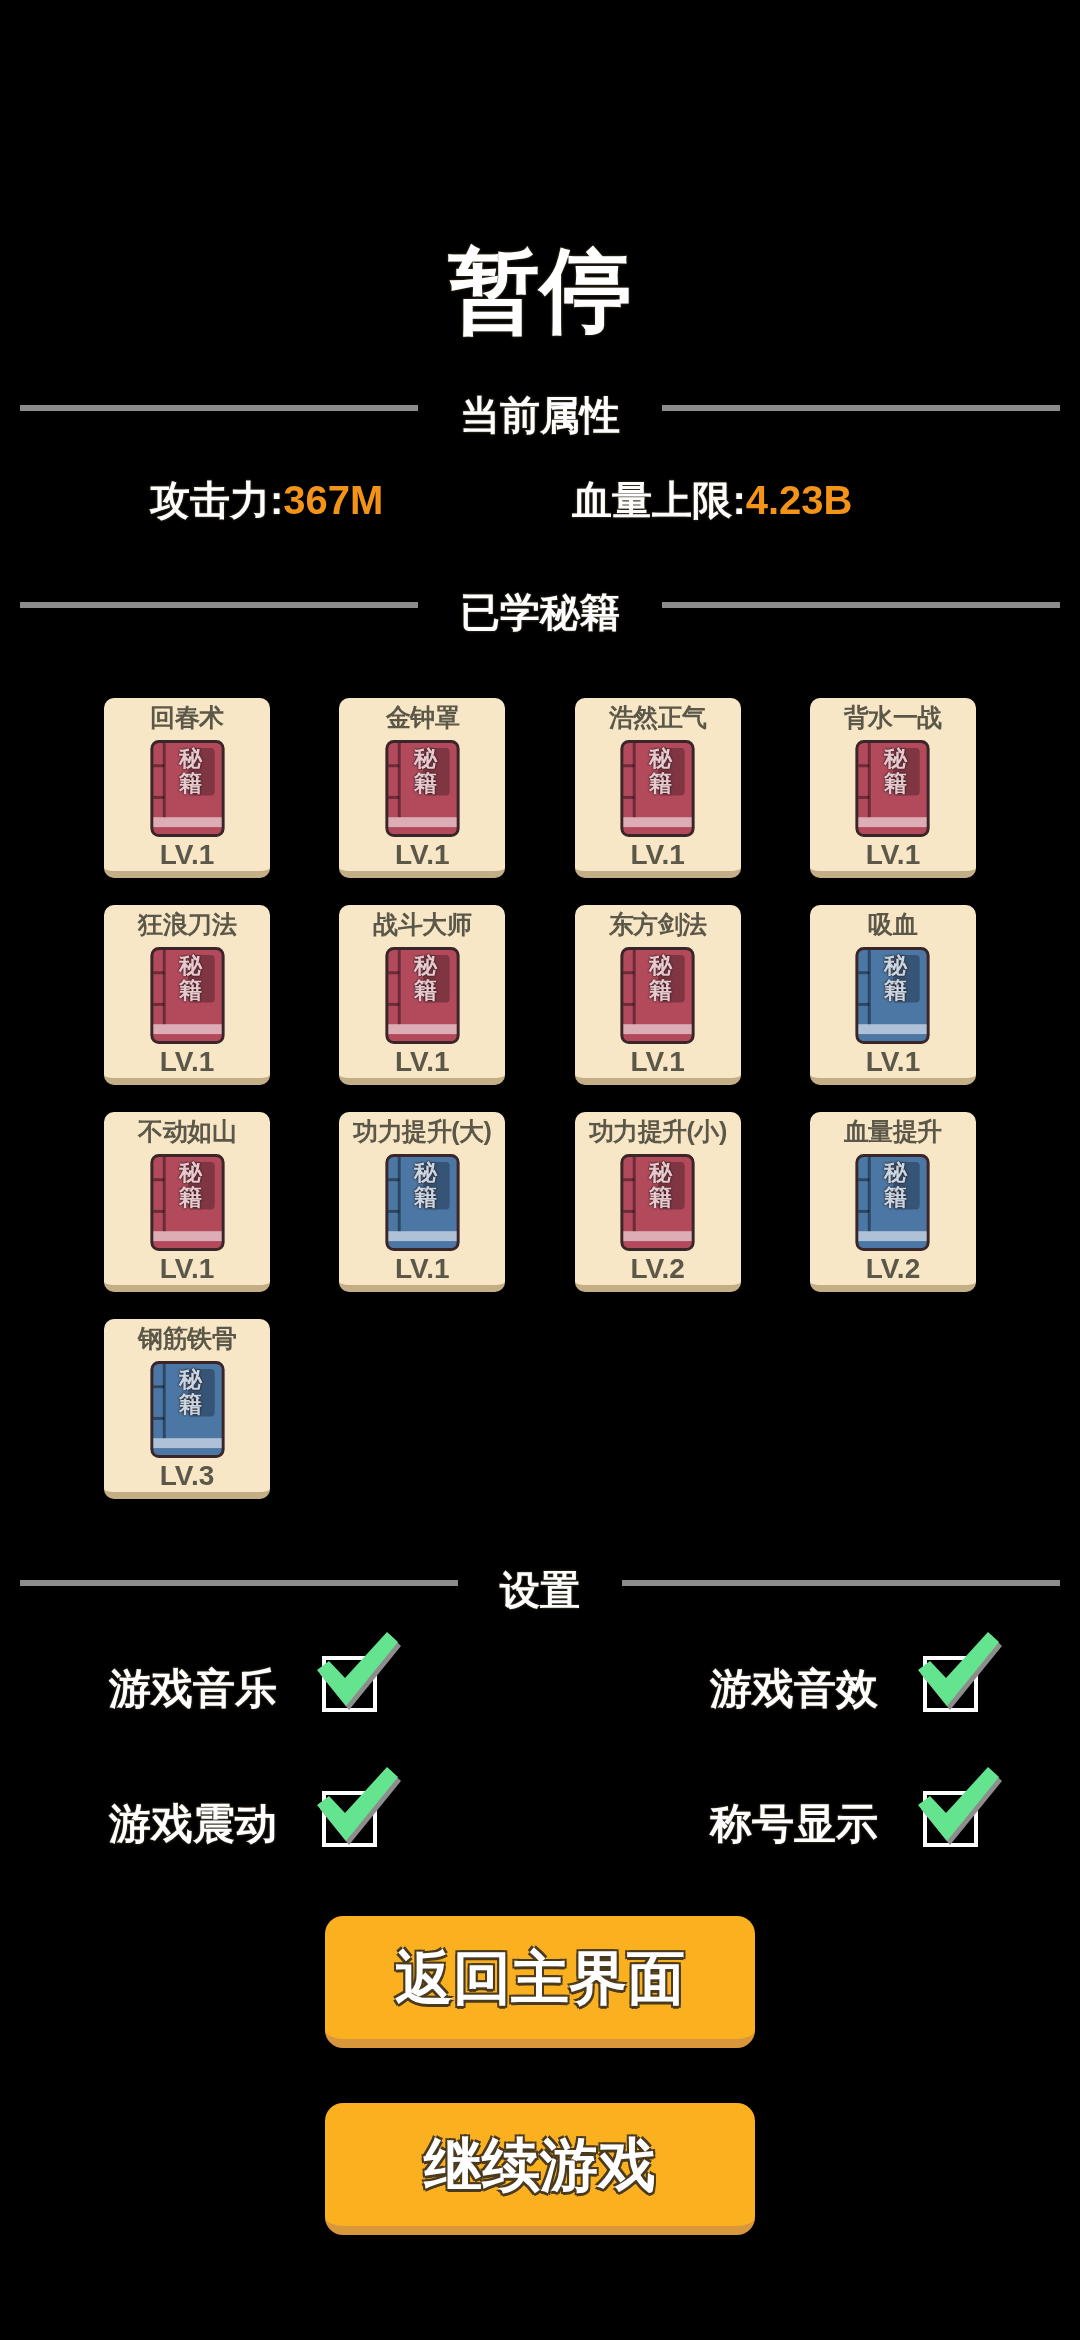 The width and height of the screenshot is (1080, 2340). I want to click on section-heading: 设置, so click(540, 1590).